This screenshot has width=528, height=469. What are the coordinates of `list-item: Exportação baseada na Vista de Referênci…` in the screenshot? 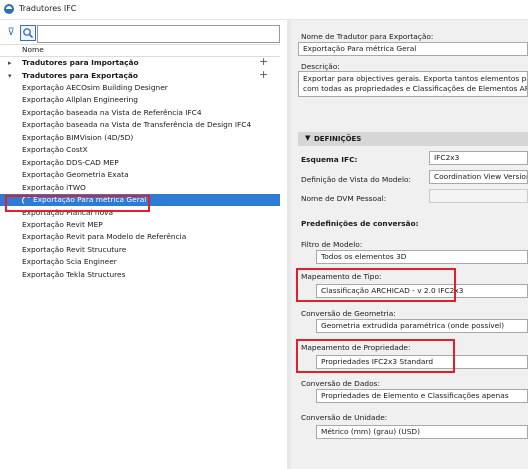 It's located at (140, 113).